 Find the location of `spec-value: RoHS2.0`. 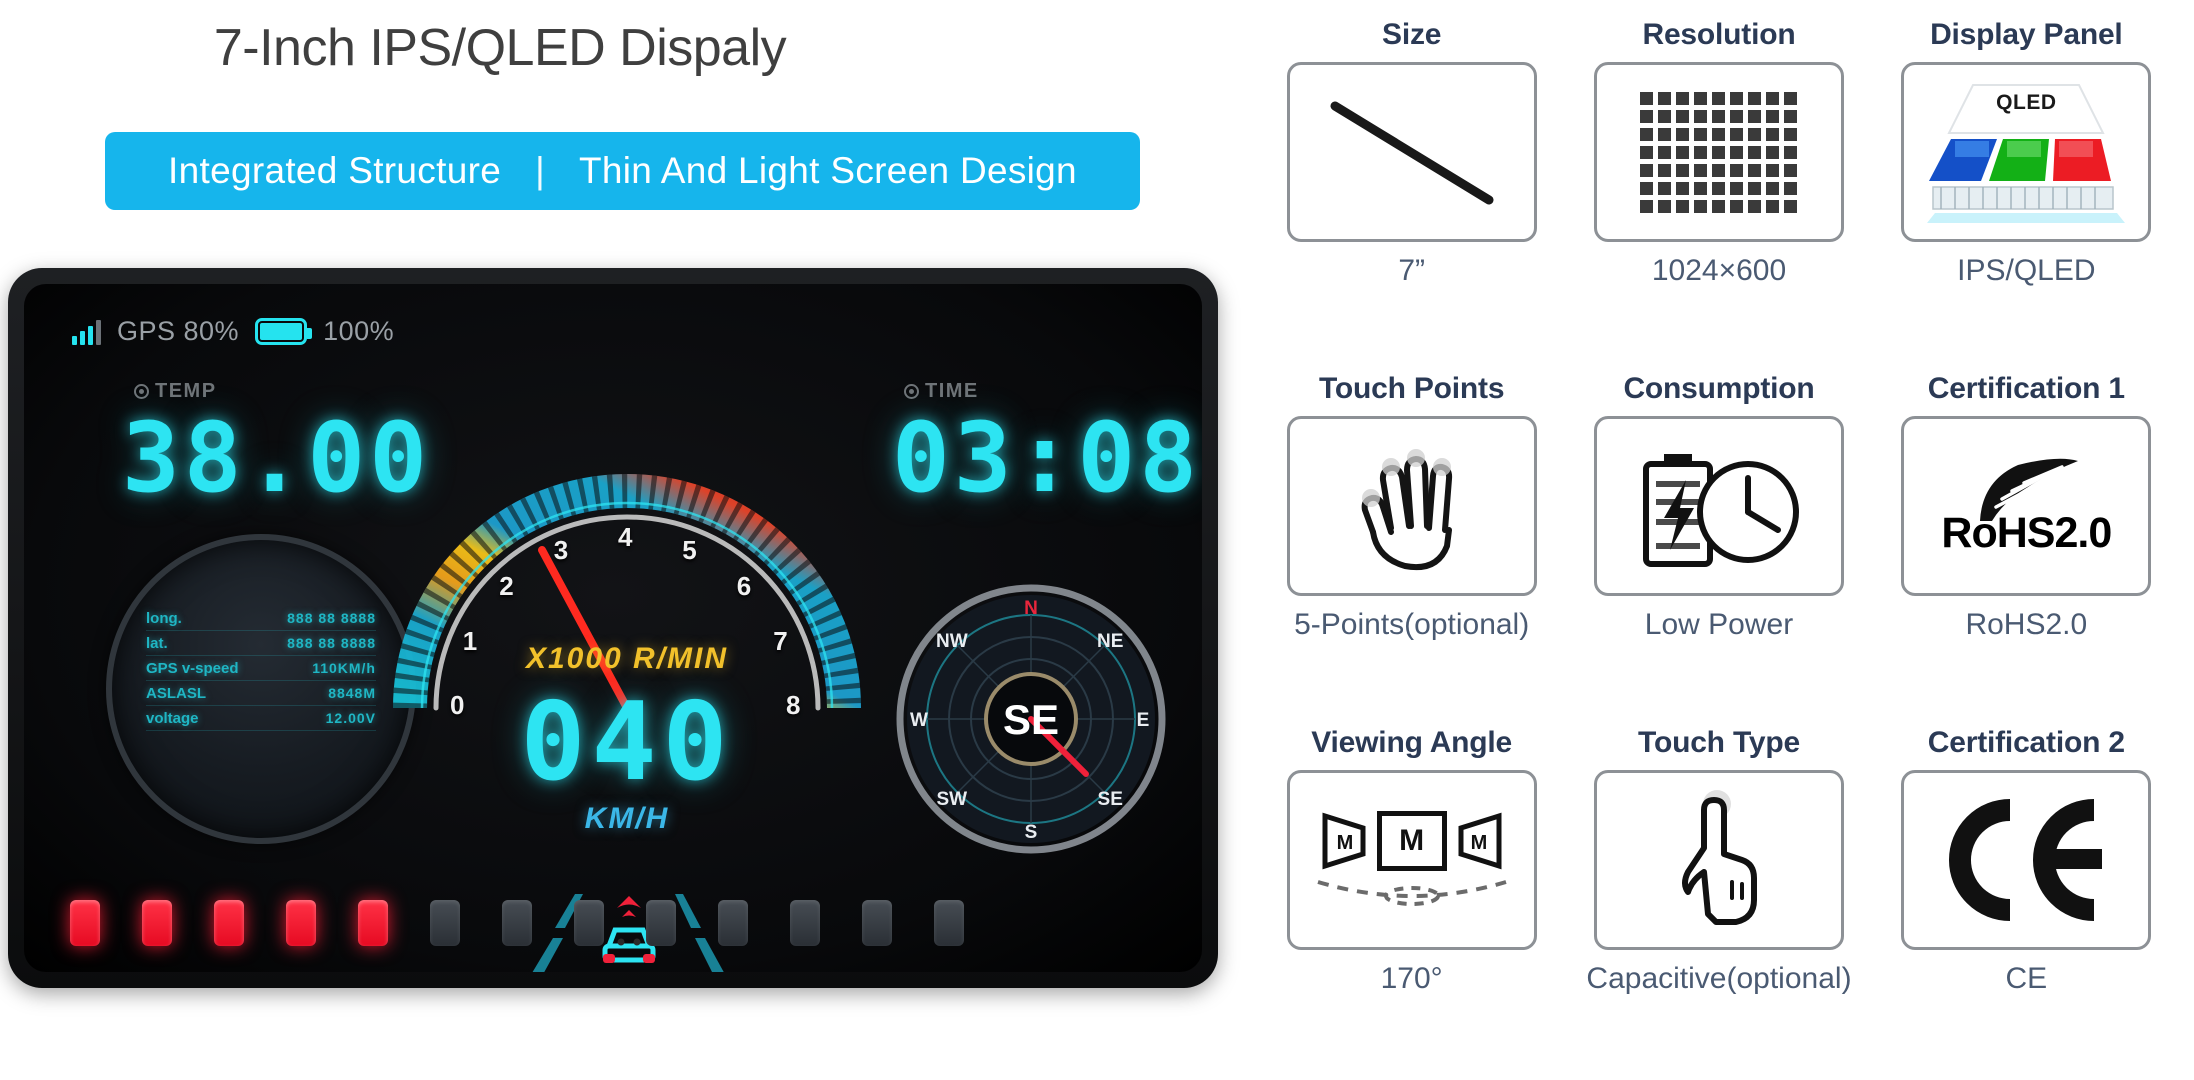

spec-value: RoHS2.0 is located at coordinates (2026, 624).